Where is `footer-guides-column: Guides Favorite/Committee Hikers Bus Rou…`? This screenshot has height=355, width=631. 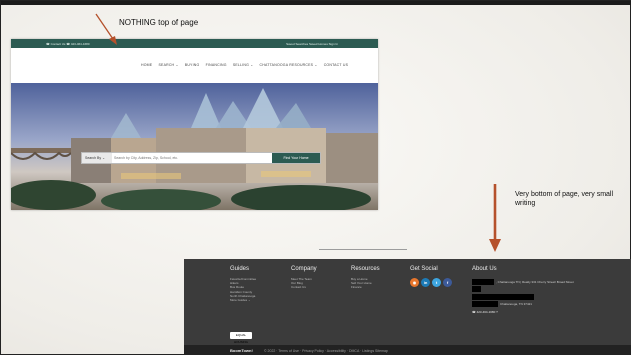
footer-guides-column: Guides Favorite/Committee Hikers Bus Rou… is located at coordinates (243, 284).